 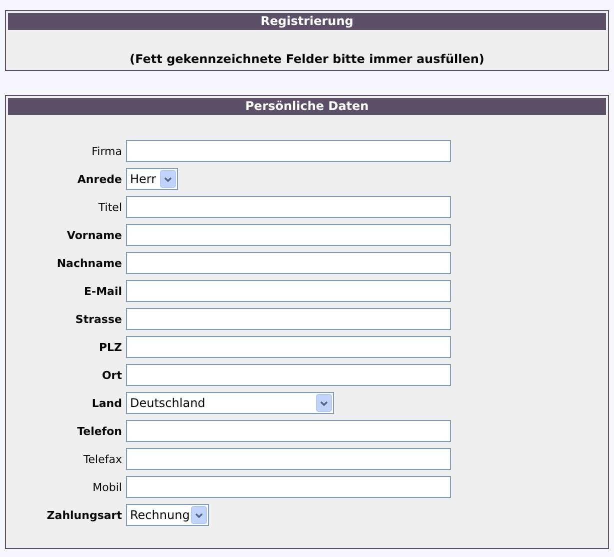 I want to click on field-label: PLZ, so click(x=110, y=347).